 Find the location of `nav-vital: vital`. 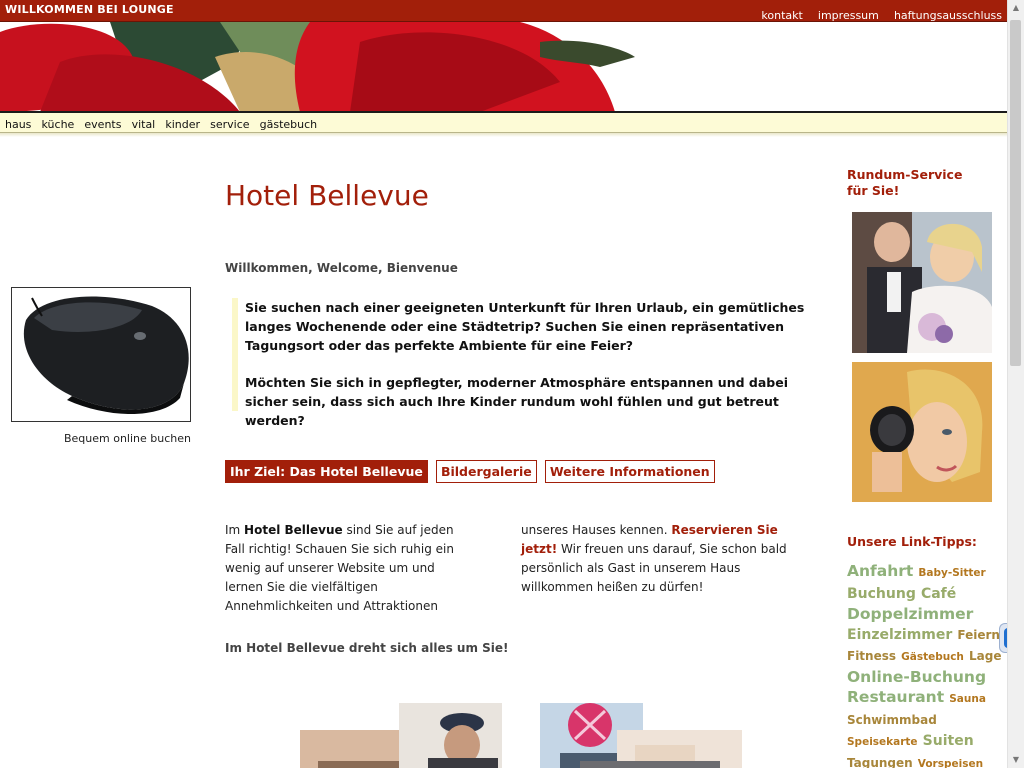

nav-vital: vital is located at coordinates (144, 123).